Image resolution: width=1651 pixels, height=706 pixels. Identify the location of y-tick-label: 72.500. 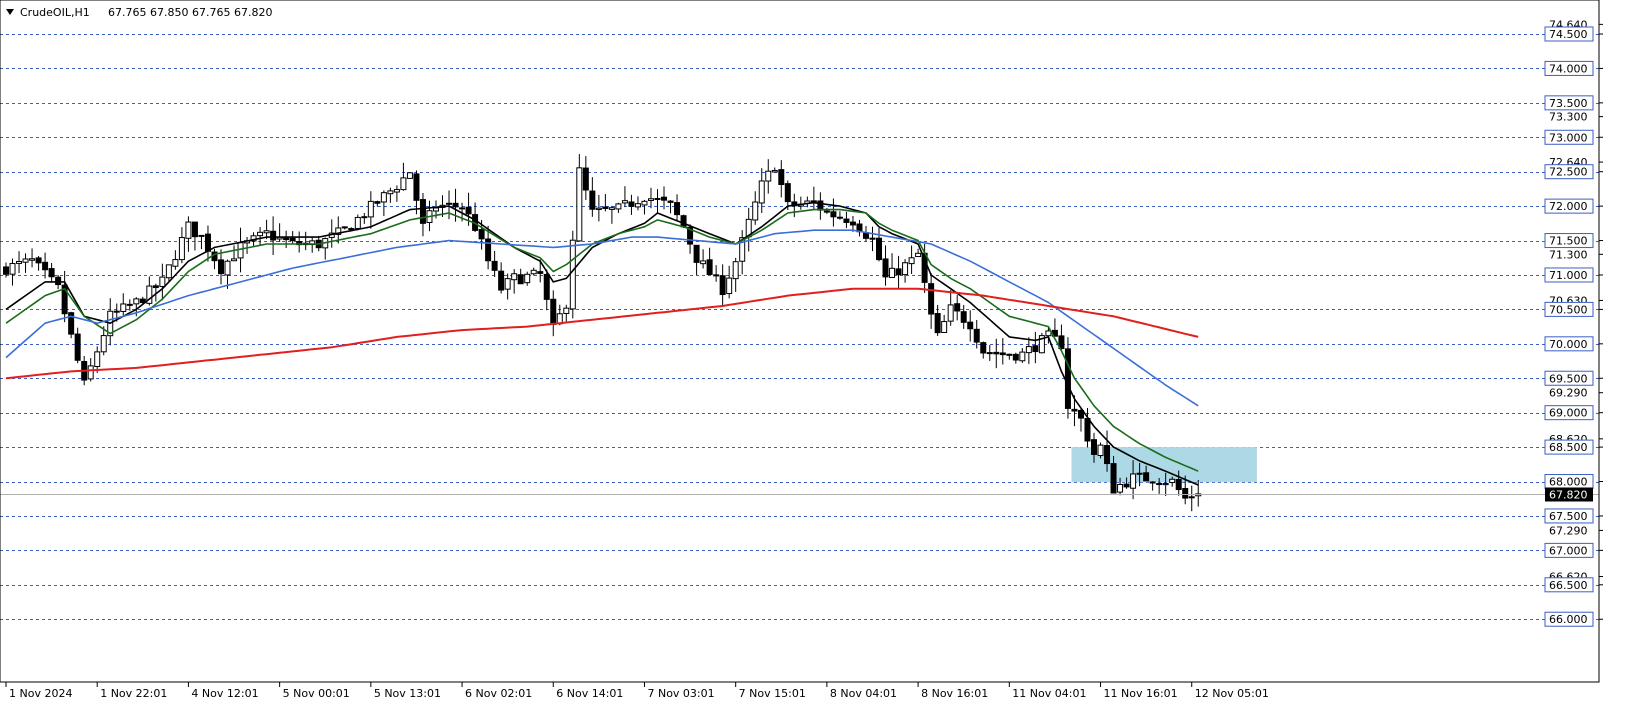
(1568, 172).